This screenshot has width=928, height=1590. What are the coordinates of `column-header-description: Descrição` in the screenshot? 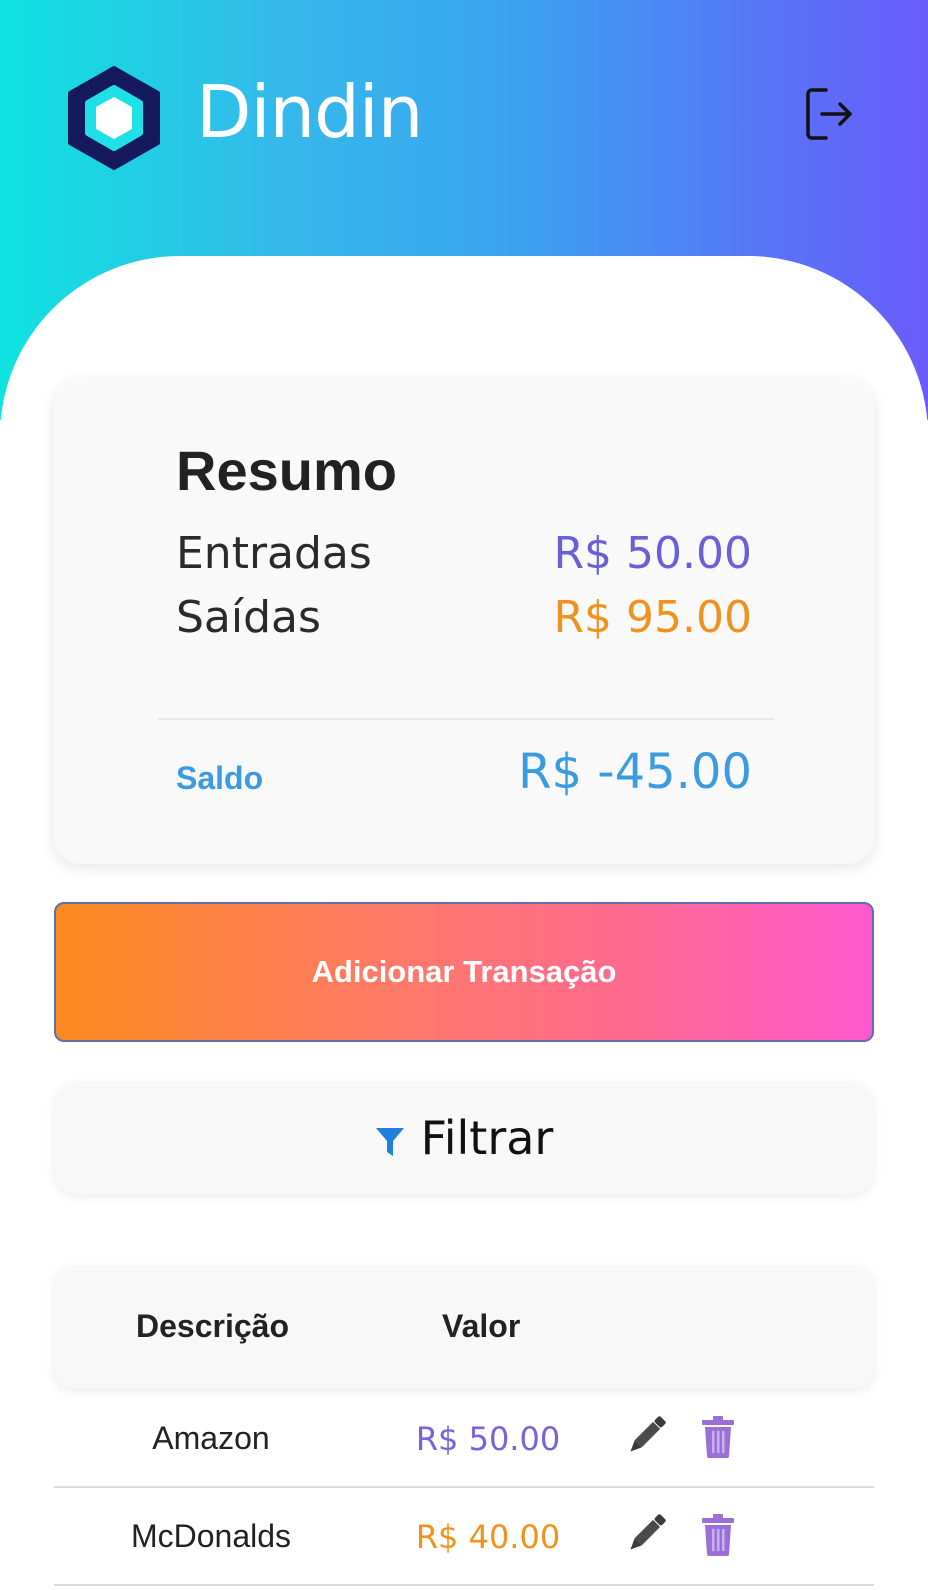 It's located at (212, 1326).